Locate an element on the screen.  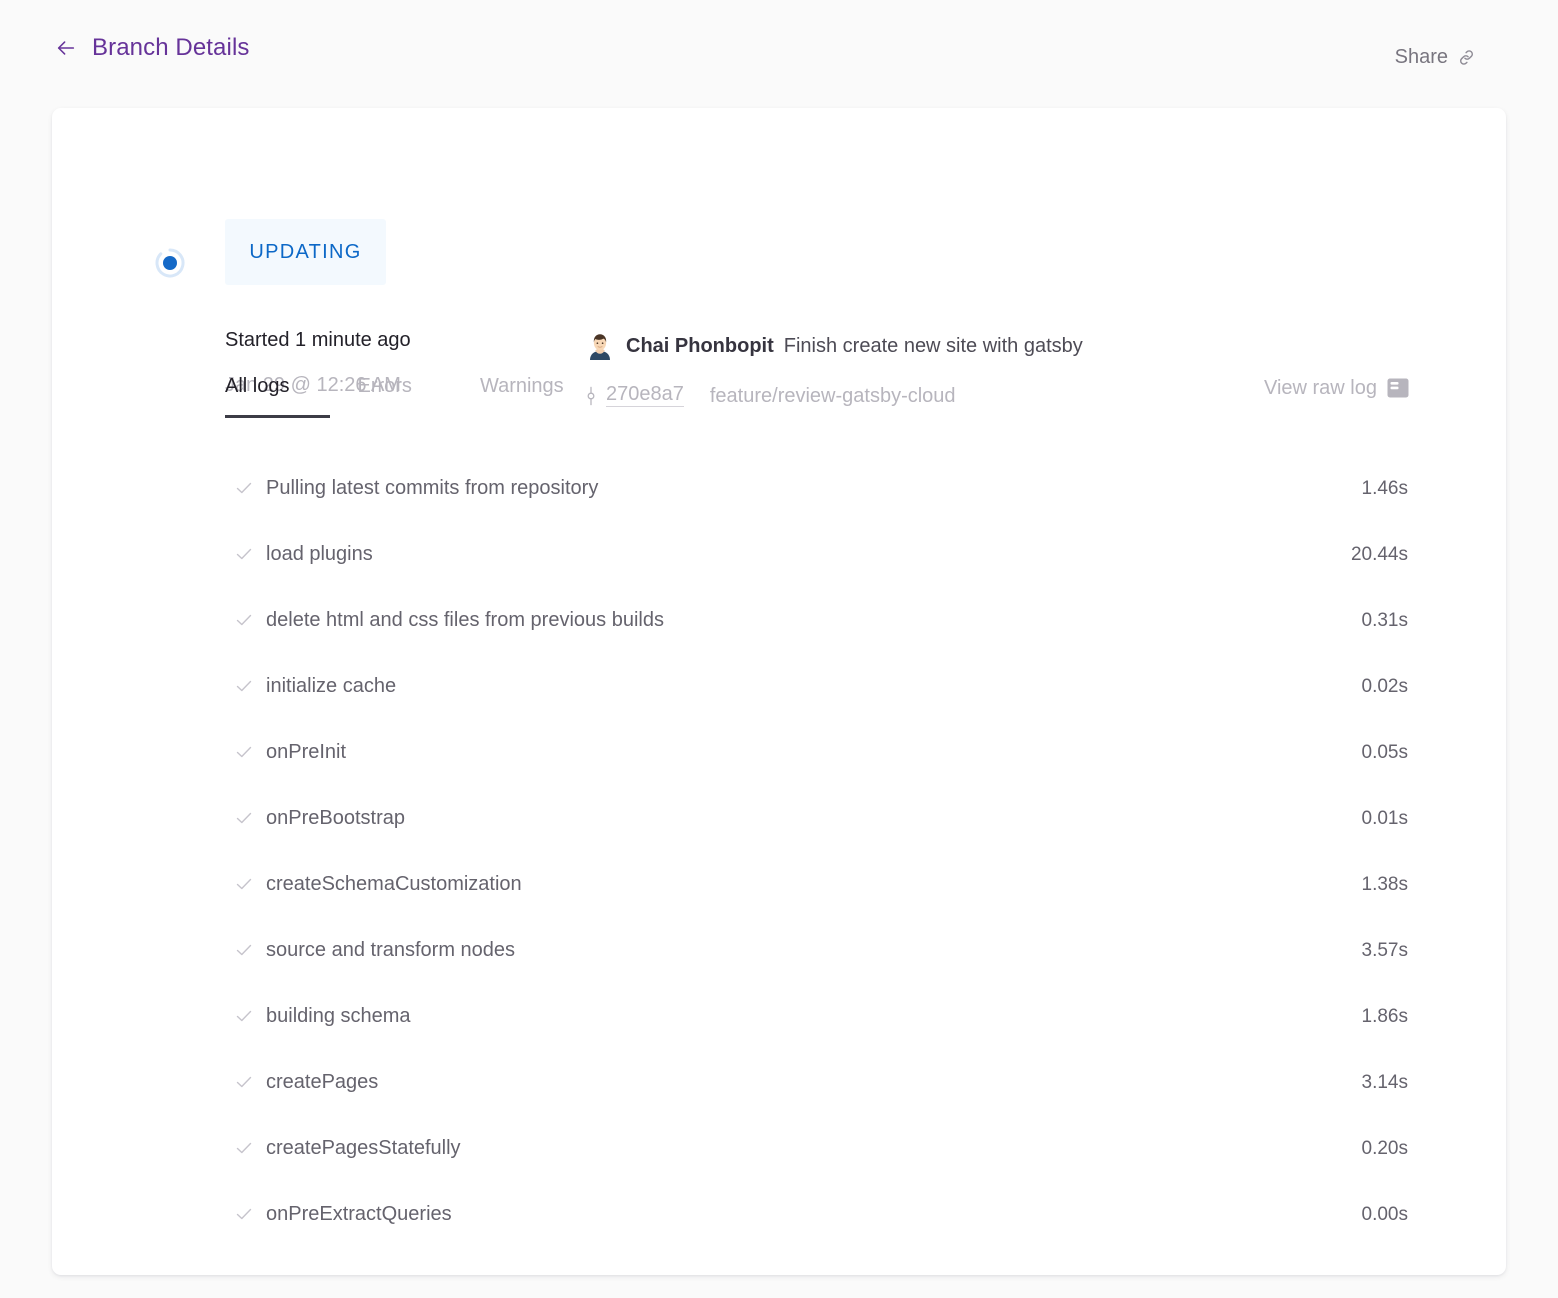
log-row: onPreBootstrap 0.01s is located at coordinates (779, 818).